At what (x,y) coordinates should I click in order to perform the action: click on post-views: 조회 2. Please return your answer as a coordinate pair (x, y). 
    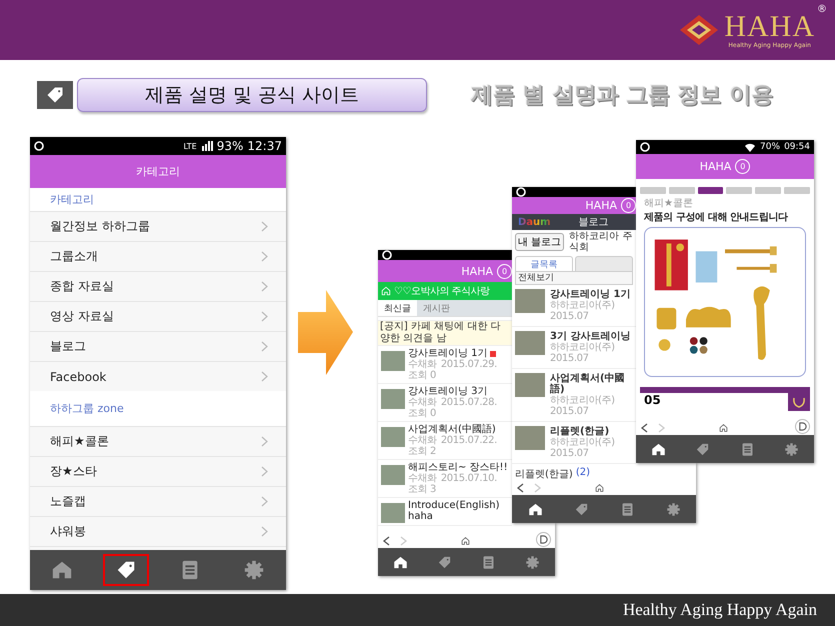
    Looking at the image, I should click on (422, 451).